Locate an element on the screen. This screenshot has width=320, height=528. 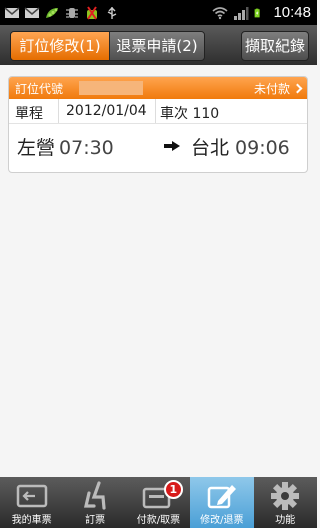
departure: 左營 07:30 is located at coordinates (65, 146).